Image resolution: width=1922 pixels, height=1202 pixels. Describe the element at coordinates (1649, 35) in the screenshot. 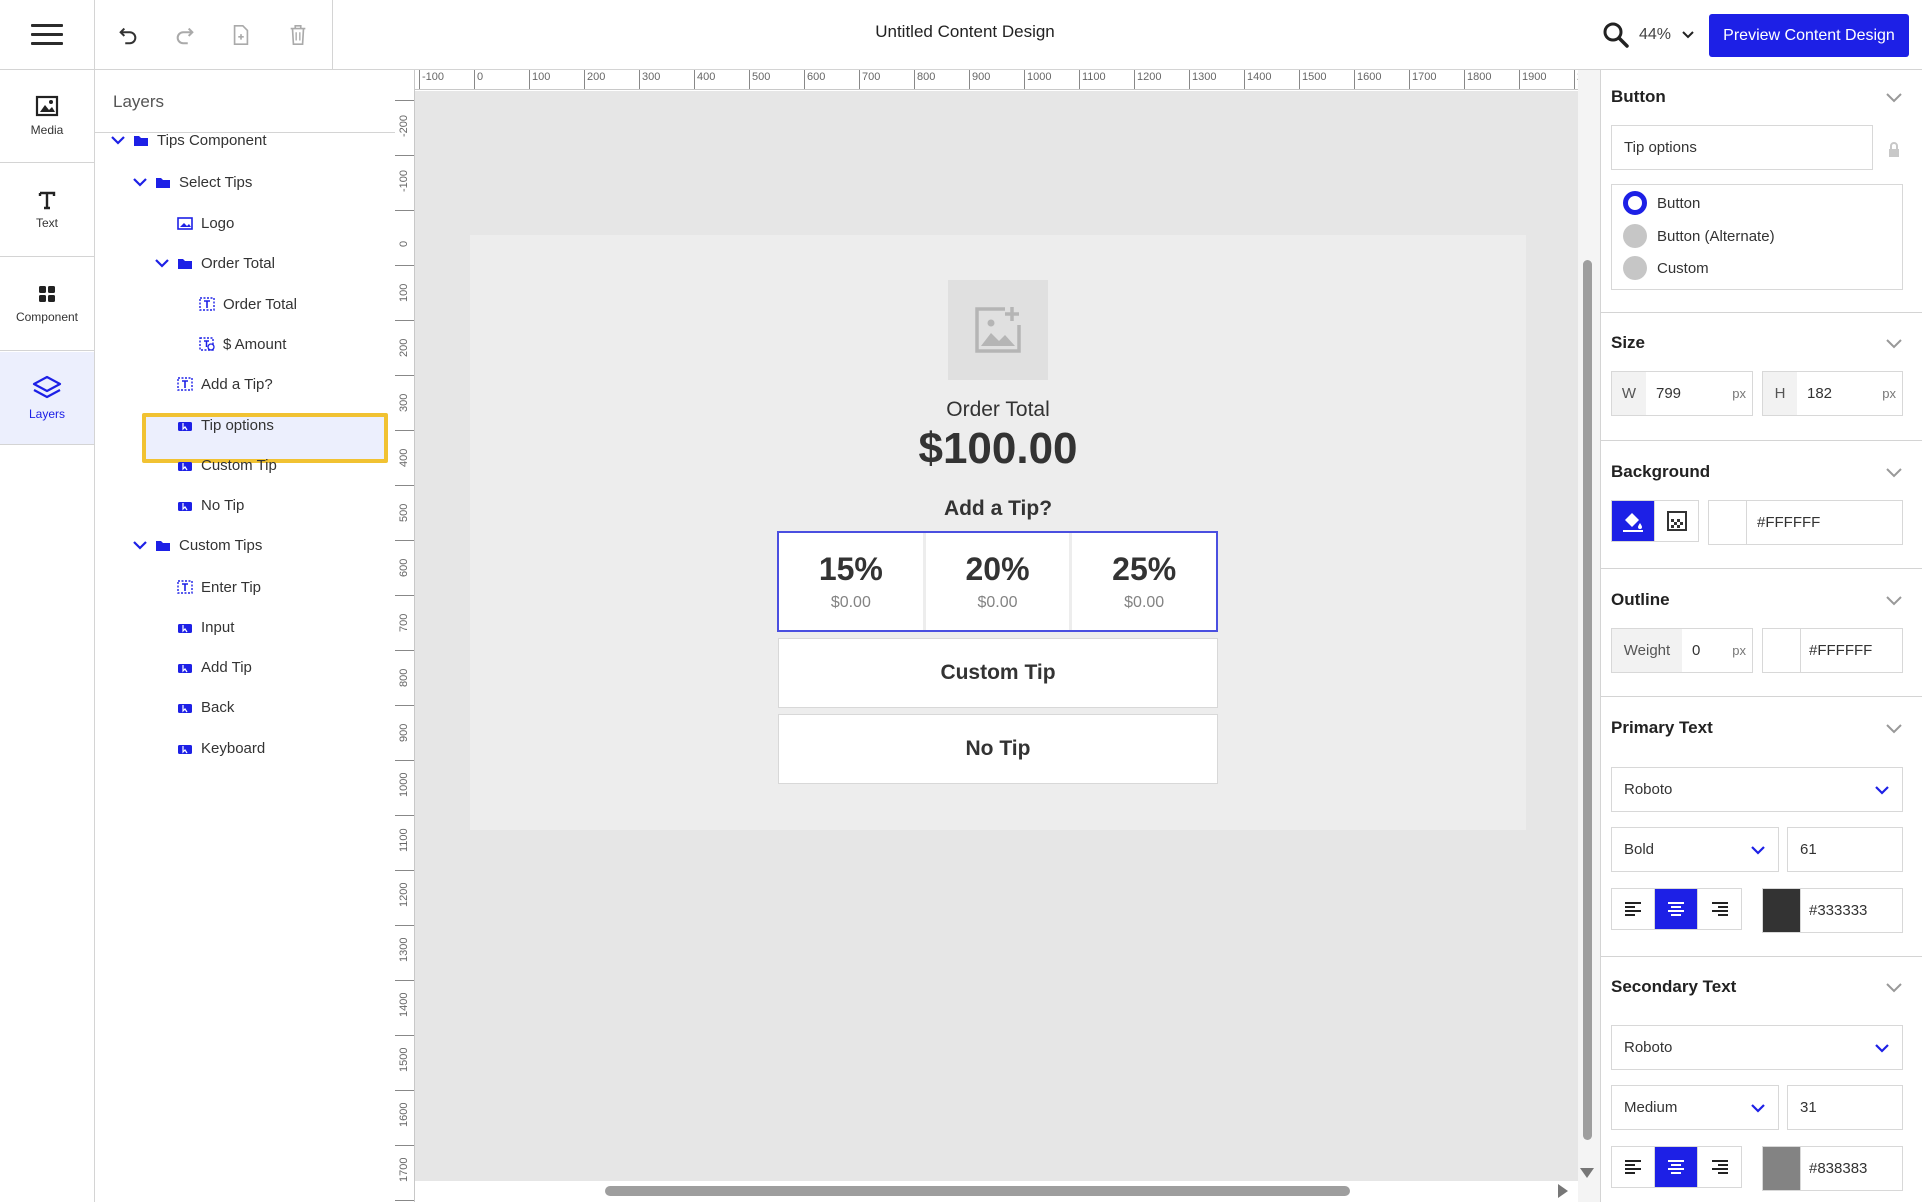

I see `zoom-control: 44%` at that location.